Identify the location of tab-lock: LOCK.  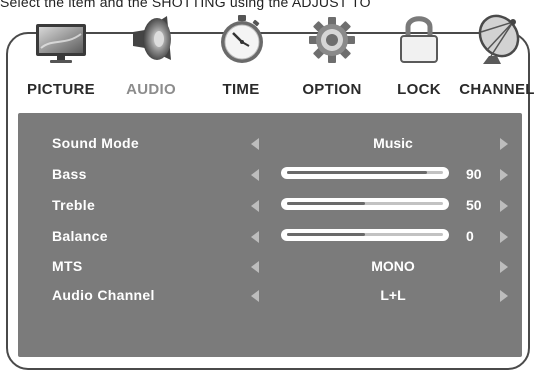
(419, 53).